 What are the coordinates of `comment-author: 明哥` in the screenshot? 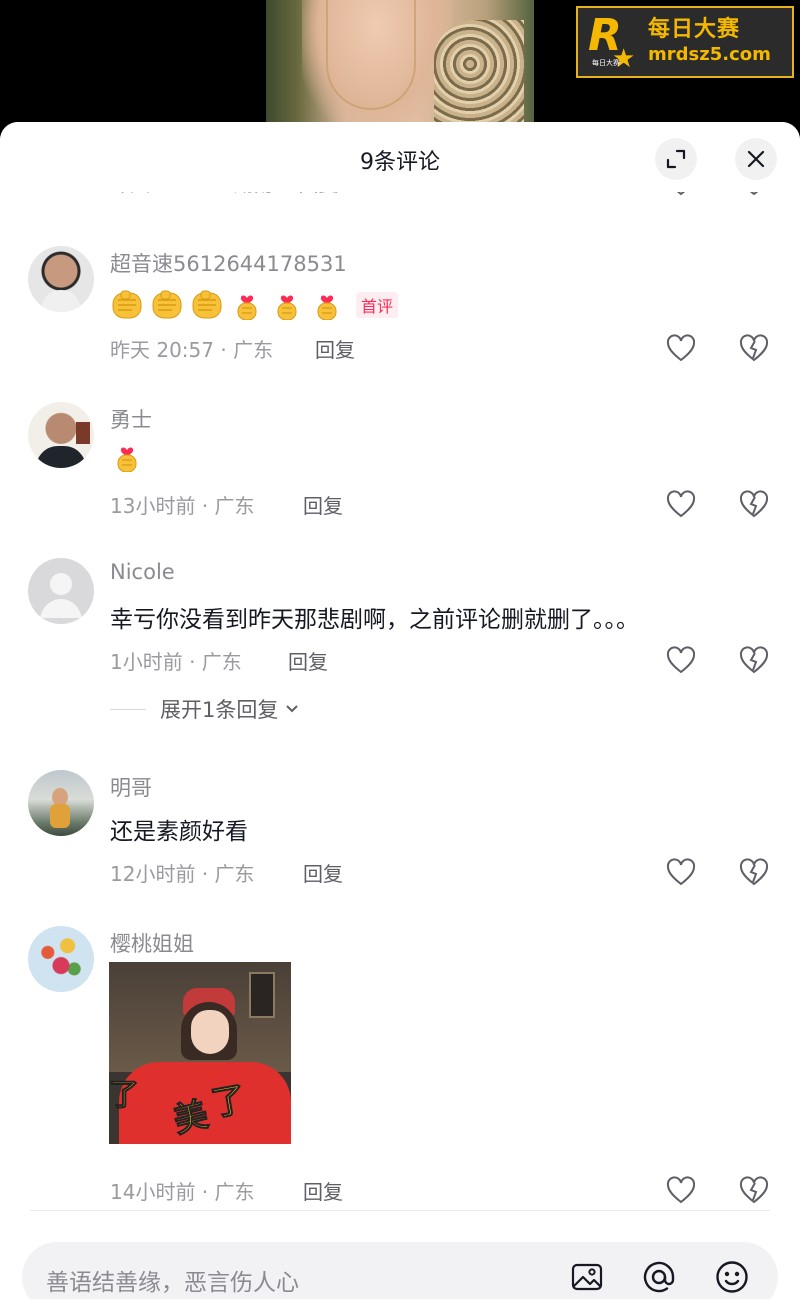 It's located at (131, 787).